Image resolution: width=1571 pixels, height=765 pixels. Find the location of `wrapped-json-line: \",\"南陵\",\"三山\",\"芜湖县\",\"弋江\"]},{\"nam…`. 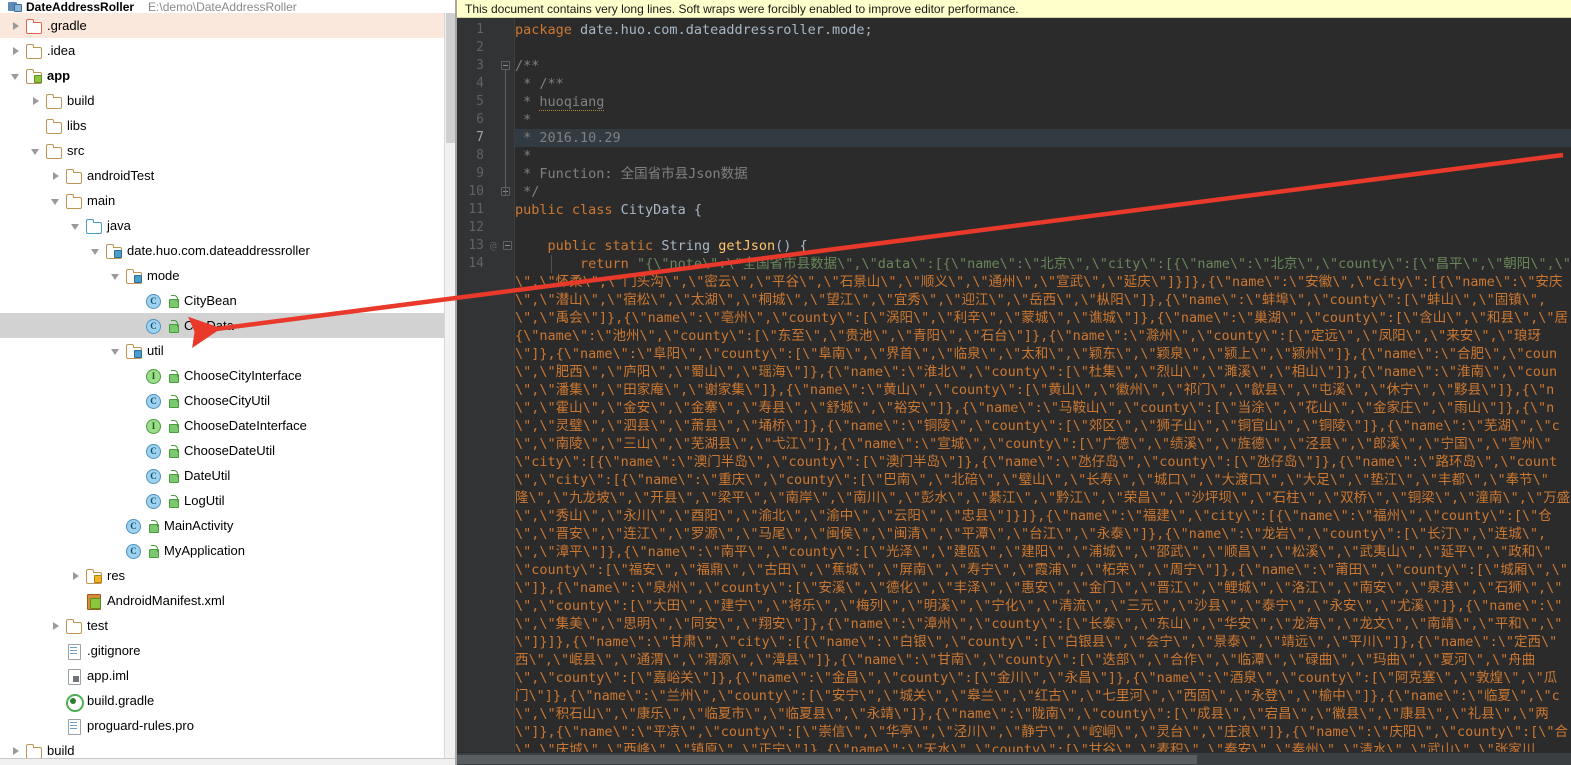

wrapped-json-line: \",\"南陵\",\"三山\",\"芜湖县\",\"弋江\"]},{\"nam… is located at coordinates (1043, 444).